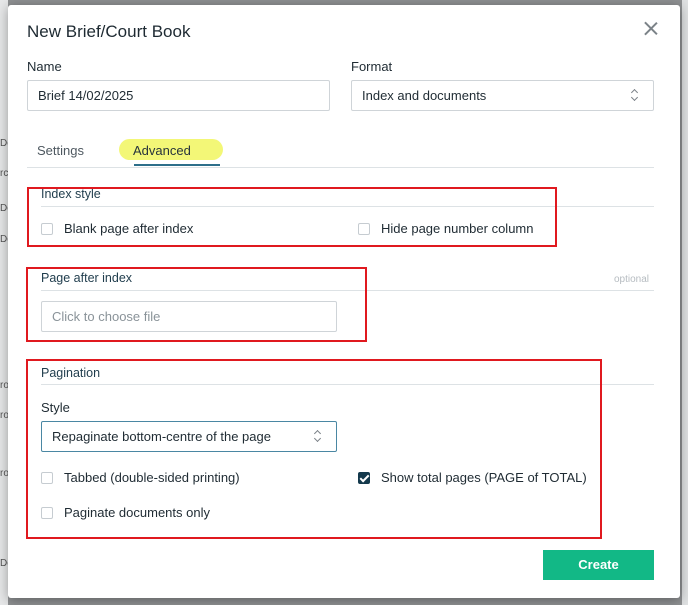 The image size is (688, 605). I want to click on name-label: Name, so click(44, 66).